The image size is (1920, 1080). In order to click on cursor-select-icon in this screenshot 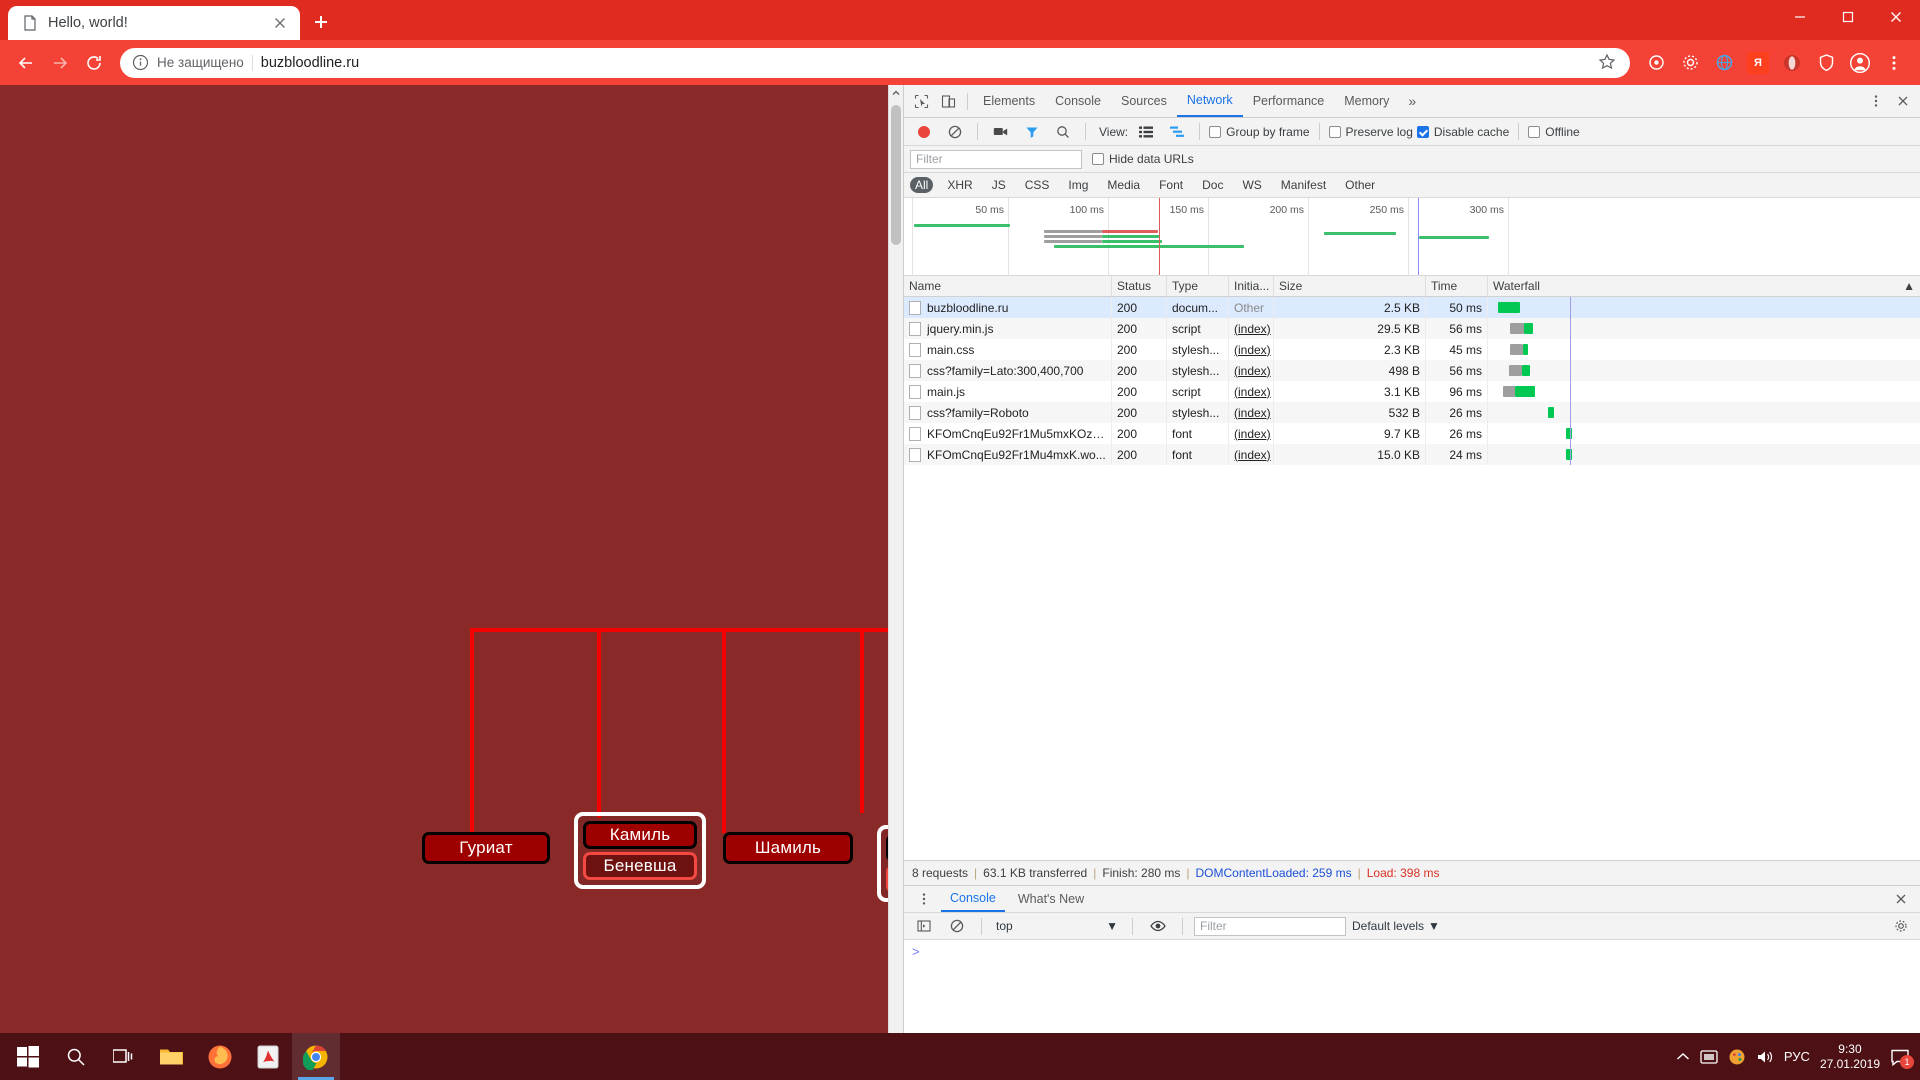, I will do `click(921, 101)`.